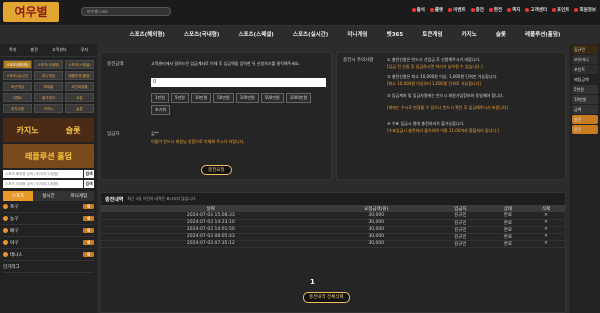 This screenshot has width=600, height=313. I want to click on soccer-icon, so click(5, 206).